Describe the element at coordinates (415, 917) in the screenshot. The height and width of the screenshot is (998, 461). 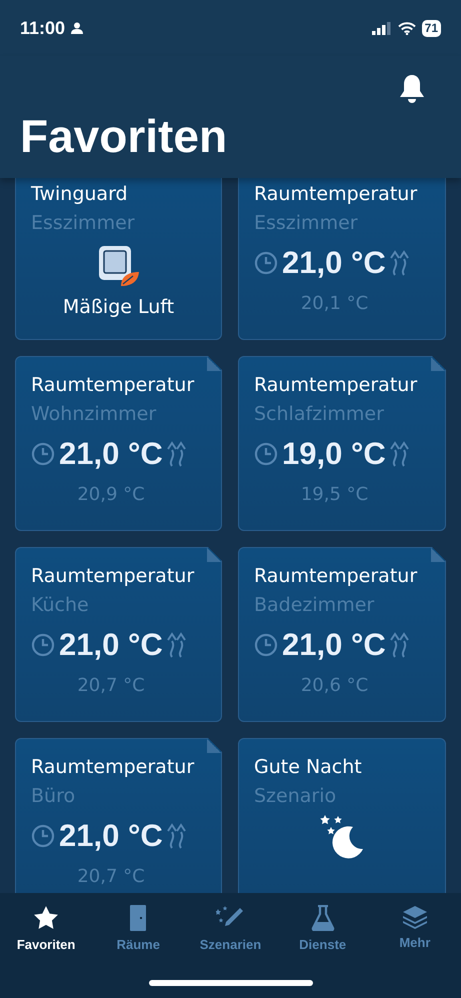
I see `layers-icon` at that location.